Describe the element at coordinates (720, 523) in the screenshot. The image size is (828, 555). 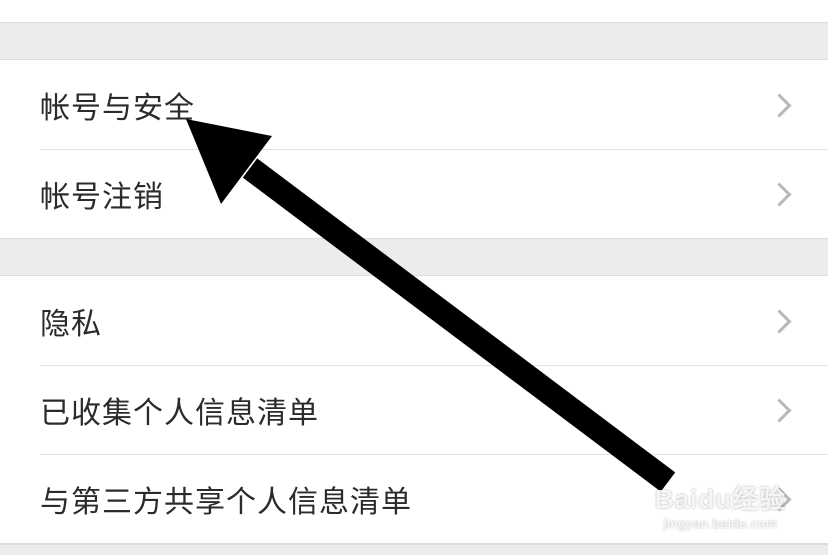
I see `watermark-url: jingyan.baidu.com` at that location.